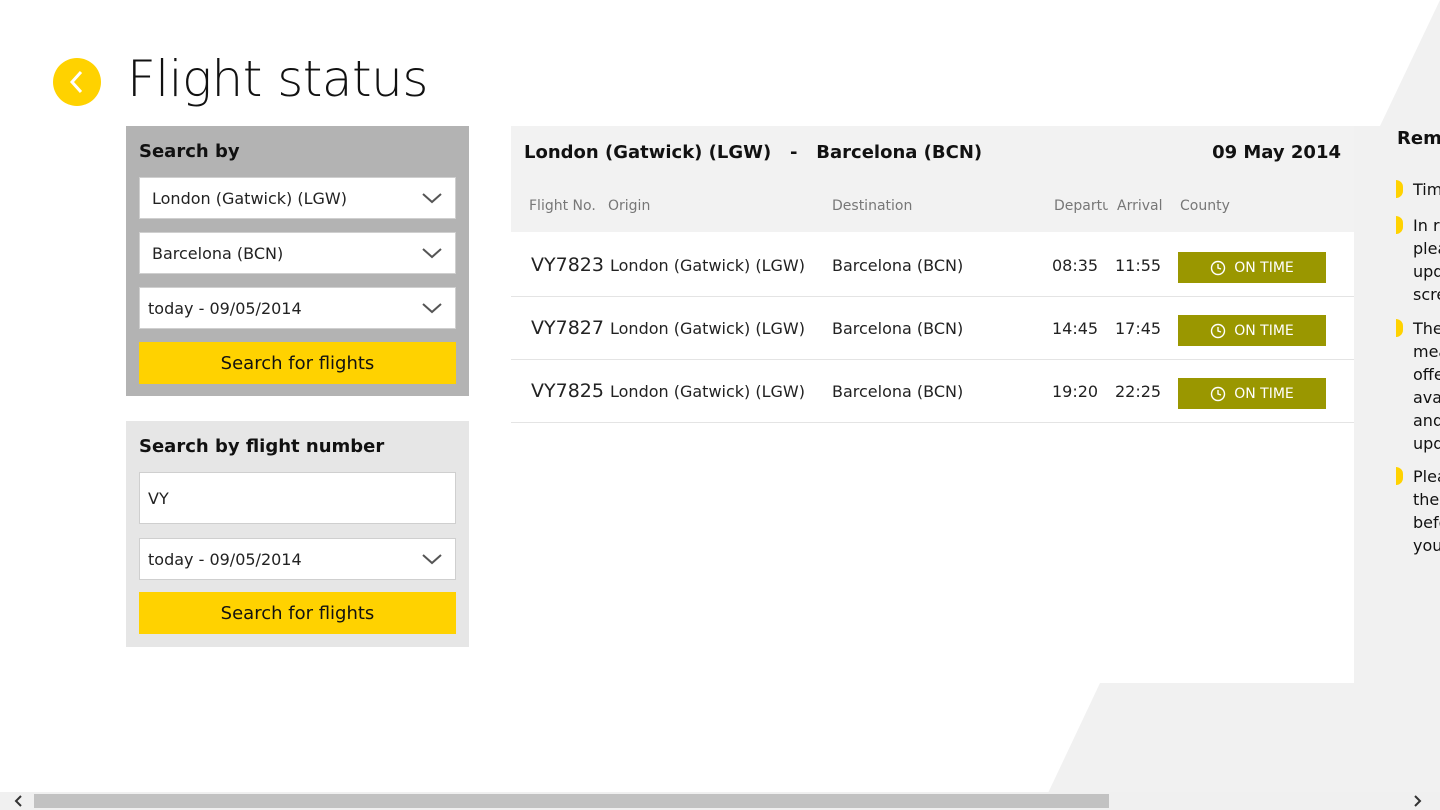 The image size is (1440, 810). Describe the element at coordinates (1426, 260) in the screenshot. I see `remember-item-2: In r plea upd scre` at that location.